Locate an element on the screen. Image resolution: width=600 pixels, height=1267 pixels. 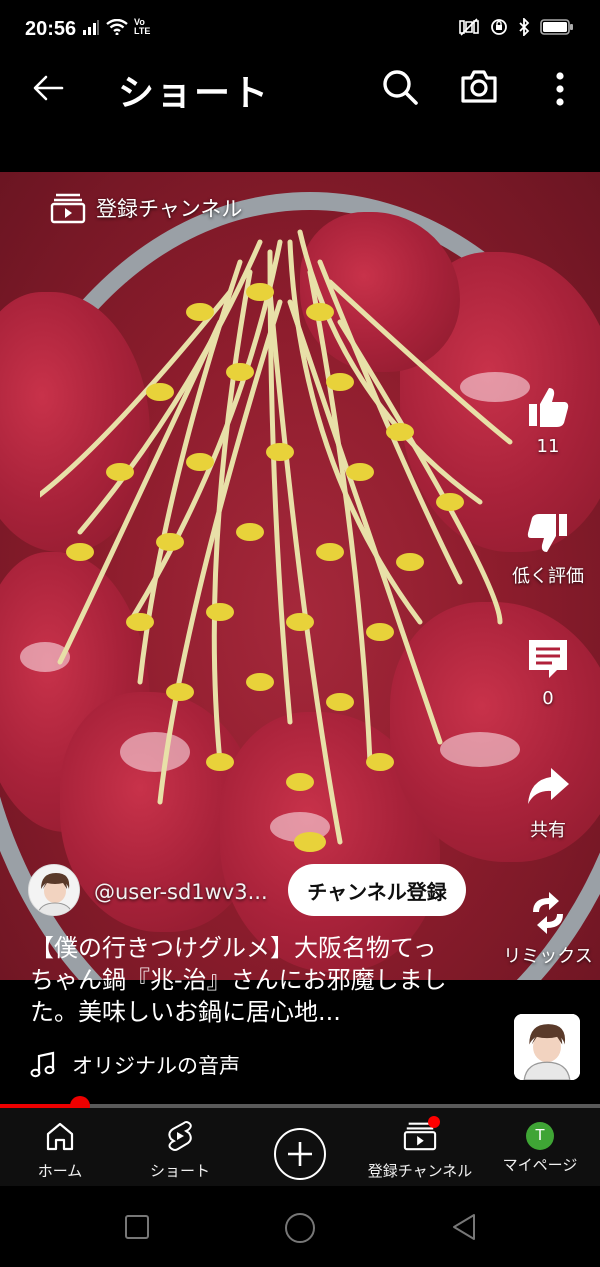
subscribe-button: チャンネル登録 is located at coordinates (377, 890).